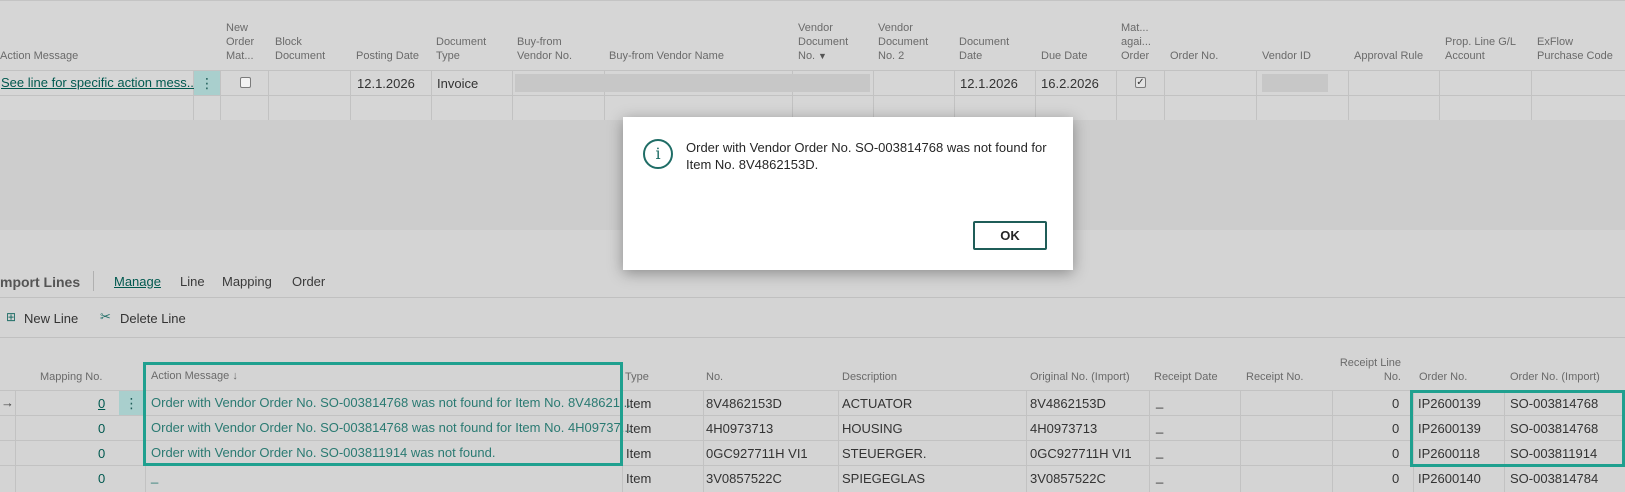 Image resolution: width=1625 pixels, height=492 pixels. Describe the element at coordinates (1136, 42) in the screenshot. I see `col-match-against-order: Mat... agai... Order` at that location.